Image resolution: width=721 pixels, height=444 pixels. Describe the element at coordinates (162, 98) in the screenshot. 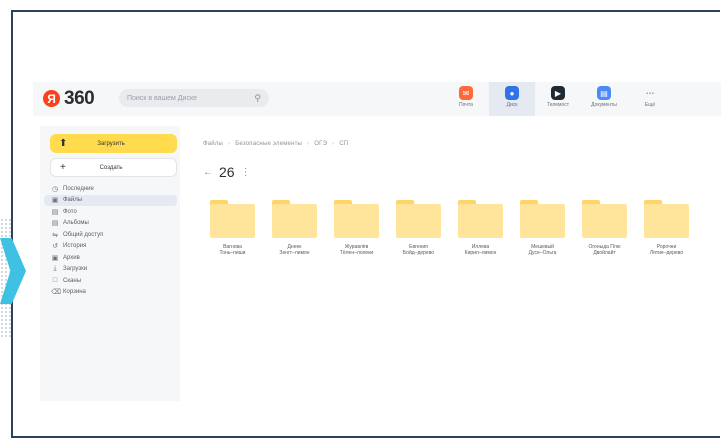

I see `search-placeholder: Поиск в вашем Диске` at that location.